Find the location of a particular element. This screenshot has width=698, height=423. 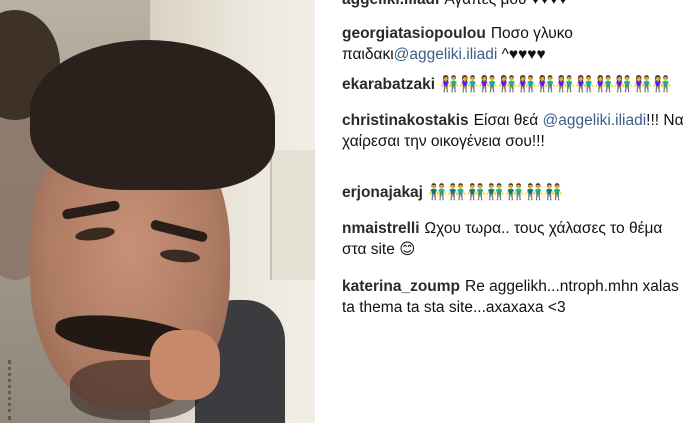

comment-item: aggeliki.iliadi Αγάπες μου ♥♥♥♥ is located at coordinates (514, 8).